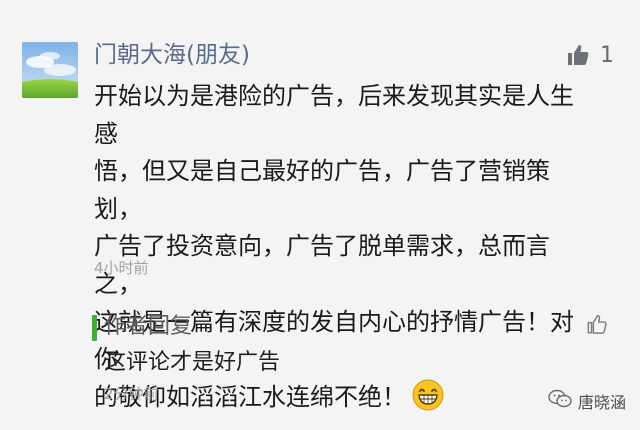 The image size is (640, 430). I want to click on watermark-text: 唐晓涵, so click(601, 402).